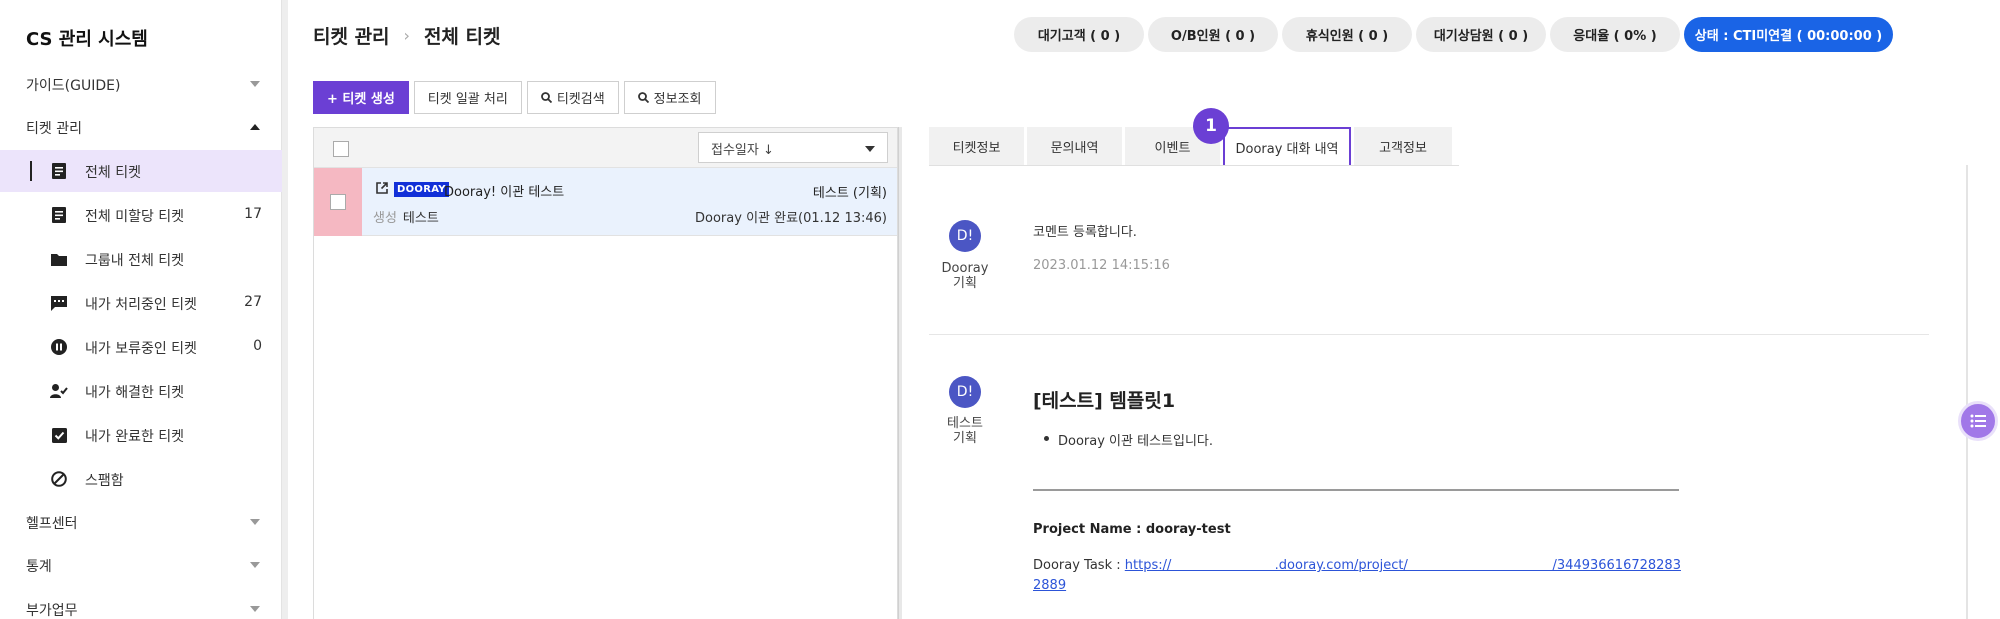 This screenshot has width=2000, height=619. What do you see at coordinates (361, 97) in the screenshot?
I see `create-ticket-button: + 티켓 생성` at bounding box center [361, 97].